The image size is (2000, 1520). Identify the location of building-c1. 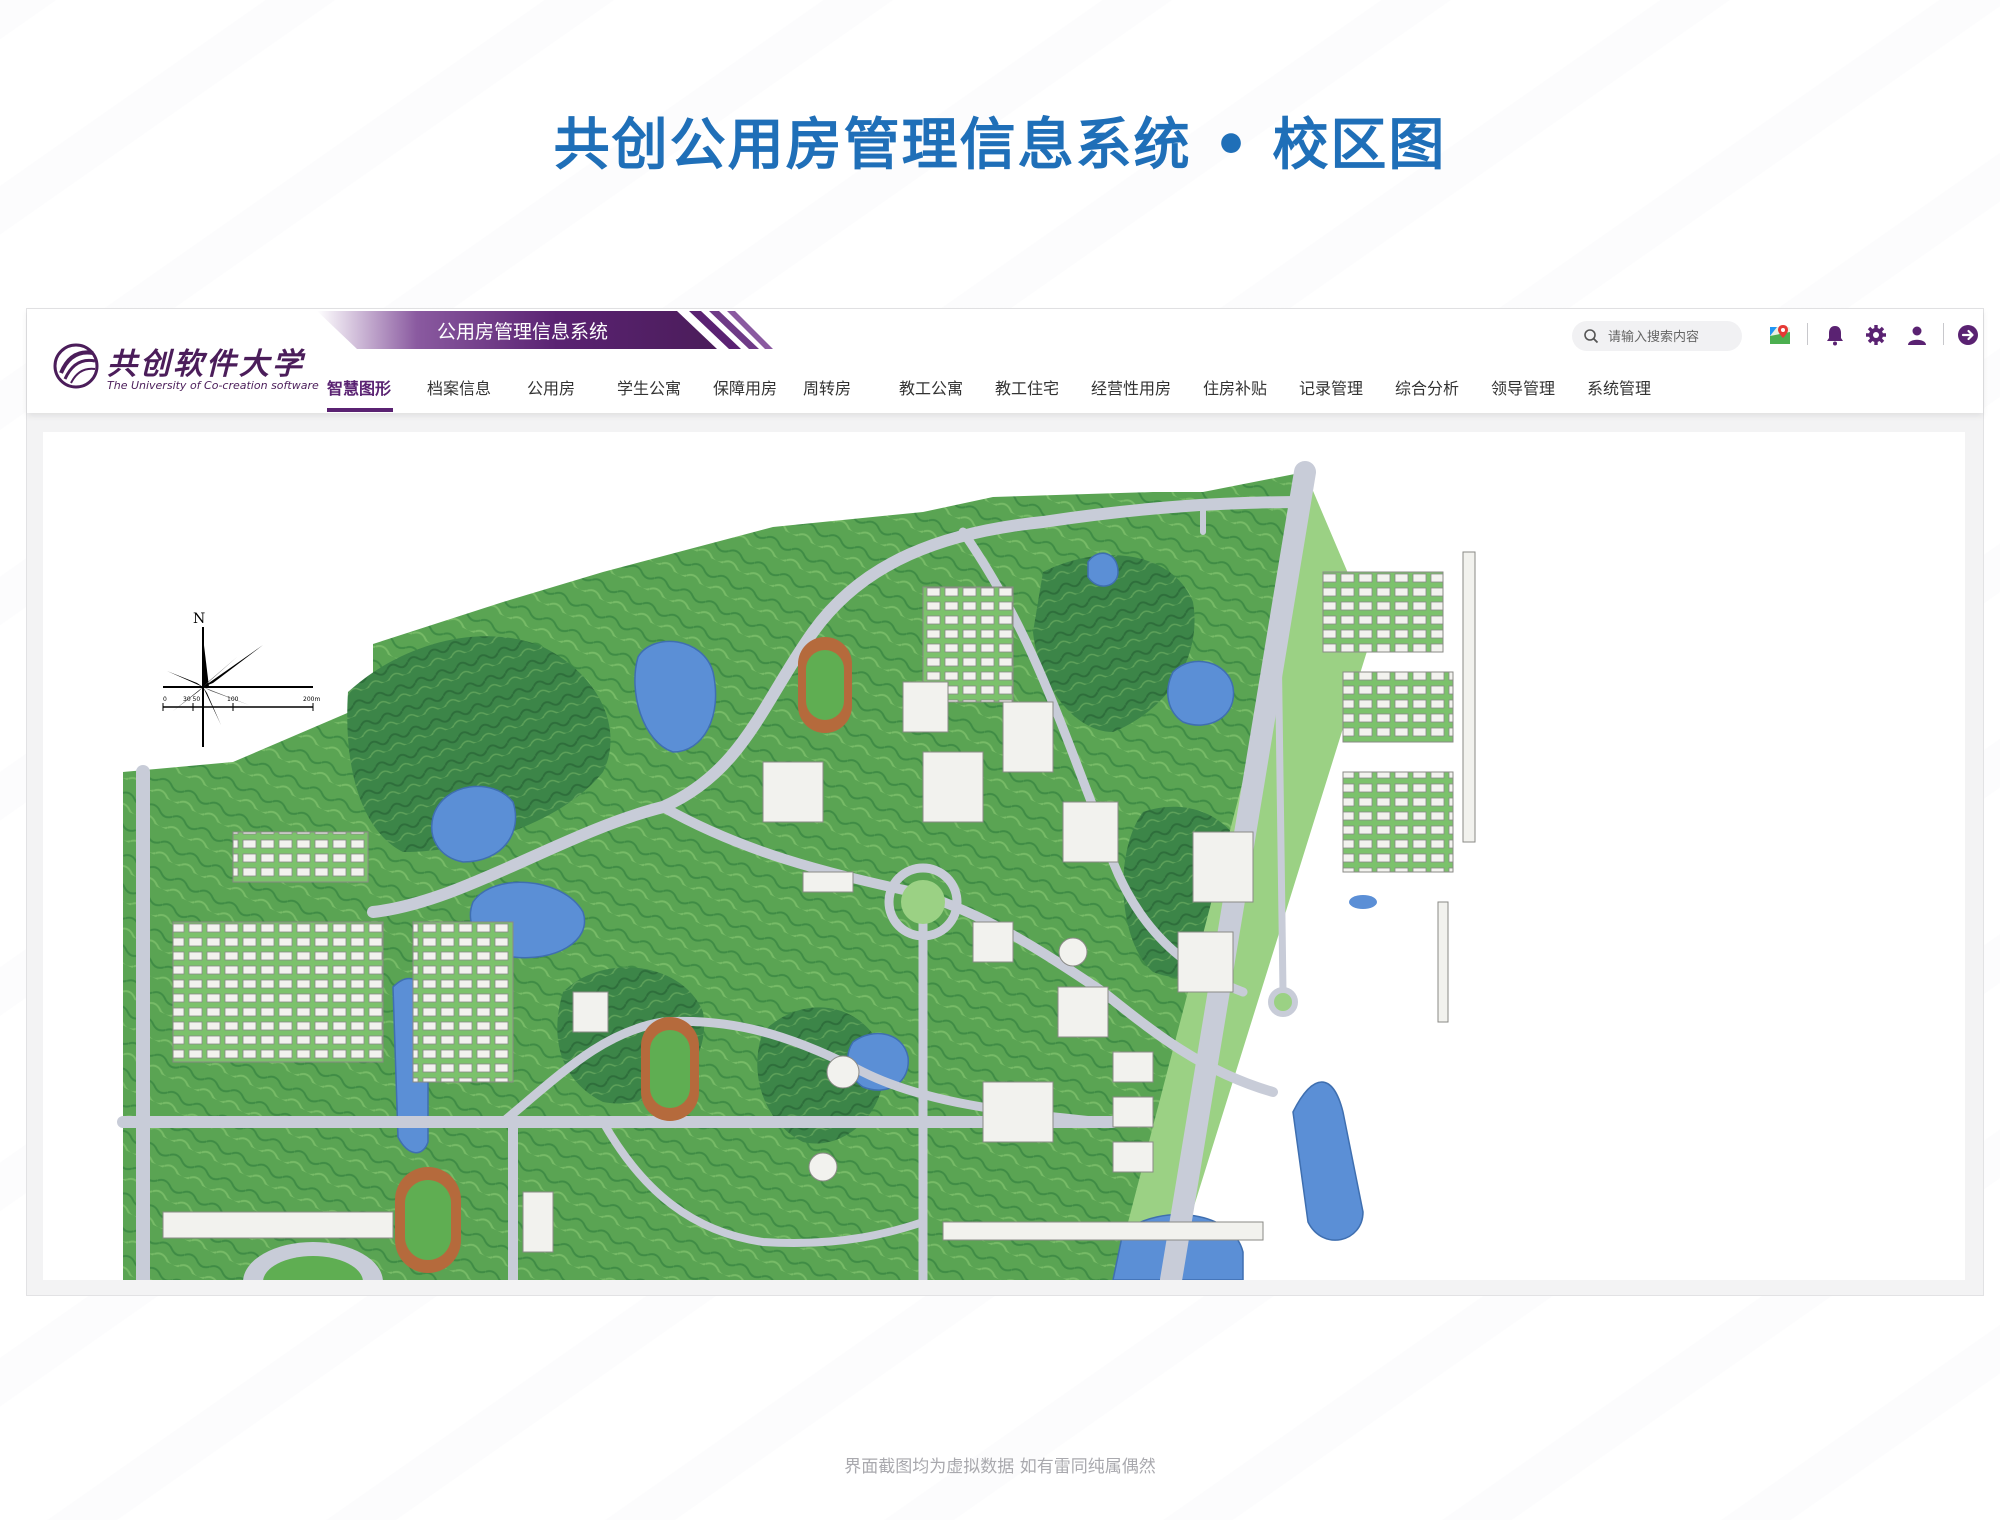
(1133, 1067).